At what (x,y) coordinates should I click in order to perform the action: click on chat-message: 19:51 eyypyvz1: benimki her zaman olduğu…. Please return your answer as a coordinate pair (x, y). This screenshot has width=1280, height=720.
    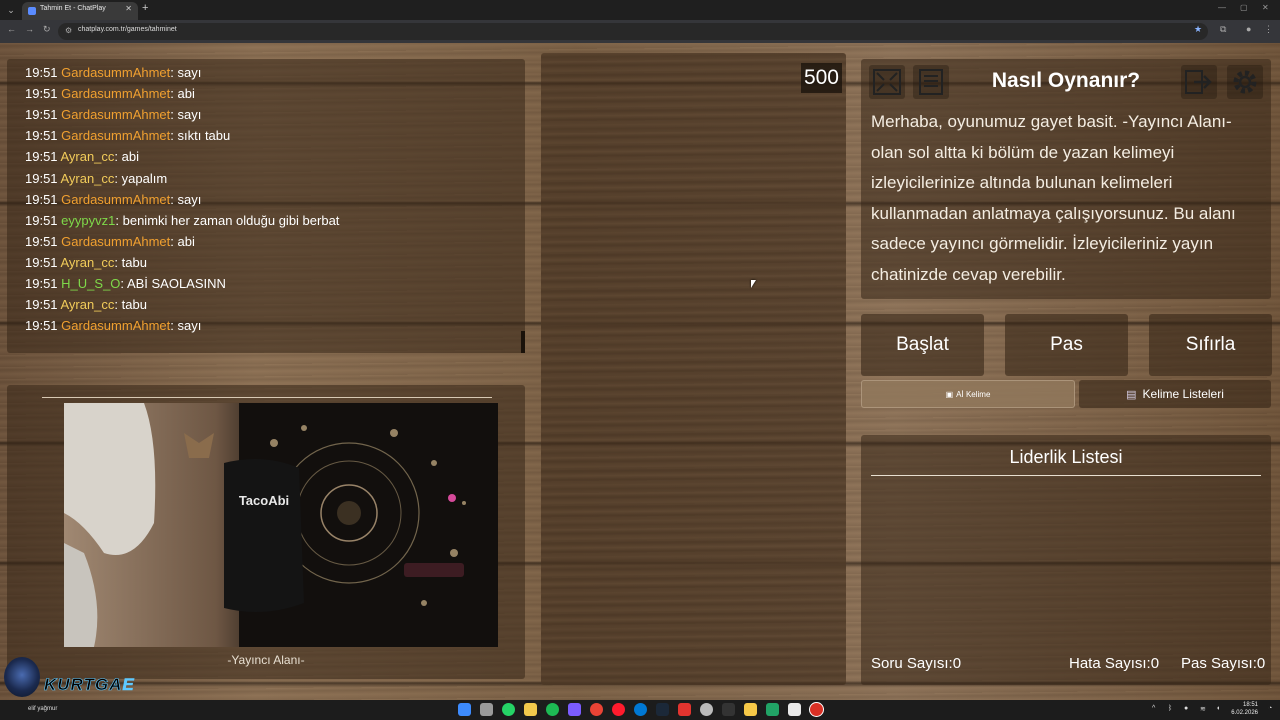
    Looking at the image, I should click on (182, 220).